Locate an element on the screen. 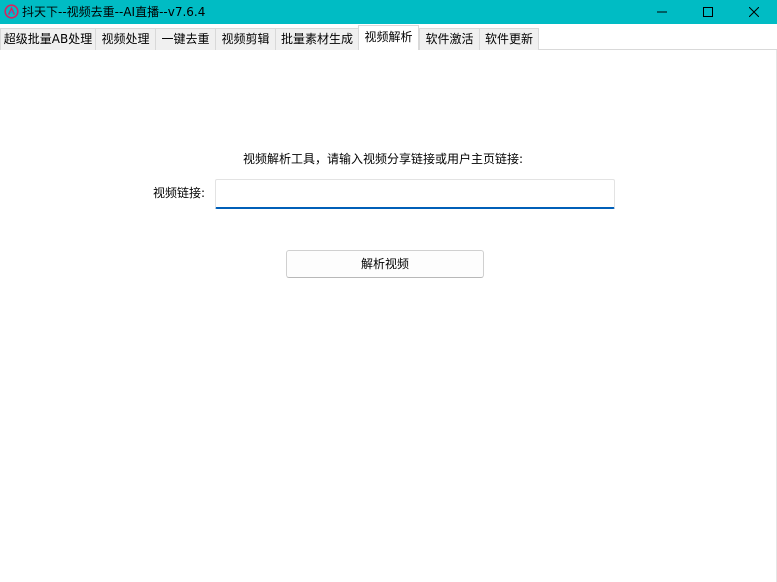  minimize-icon is located at coordinates (662, 12).